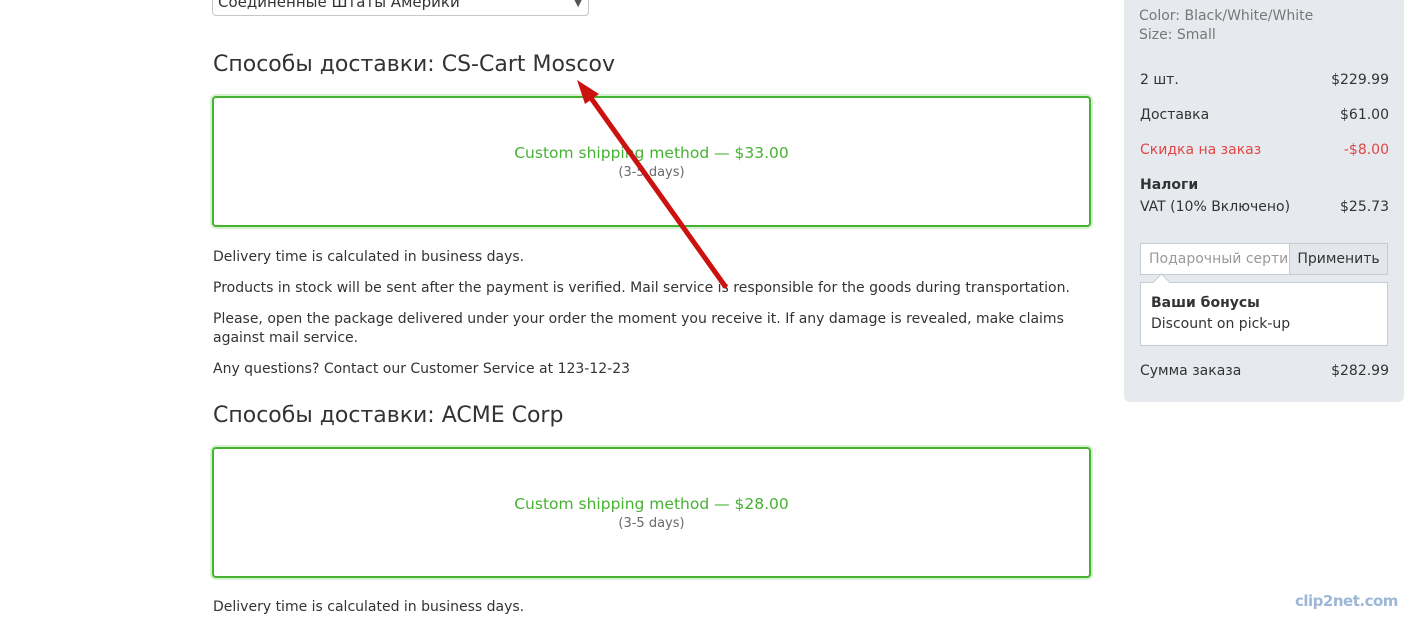 The image size is (1404, 617). I want to click on summary-discount-label: Скидка на заказ, so click(1201, 150).